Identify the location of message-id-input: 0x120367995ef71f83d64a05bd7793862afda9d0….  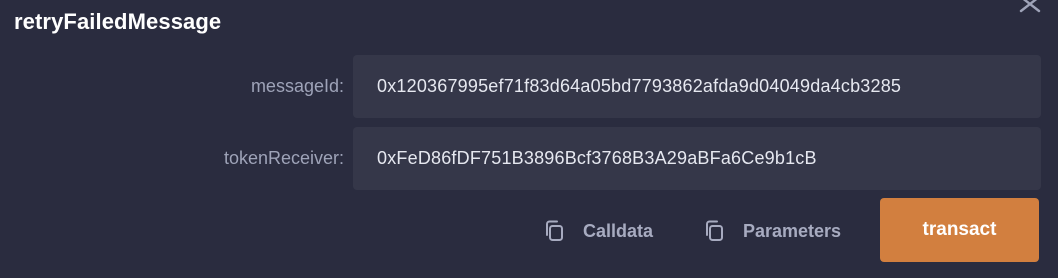
(697, 86).